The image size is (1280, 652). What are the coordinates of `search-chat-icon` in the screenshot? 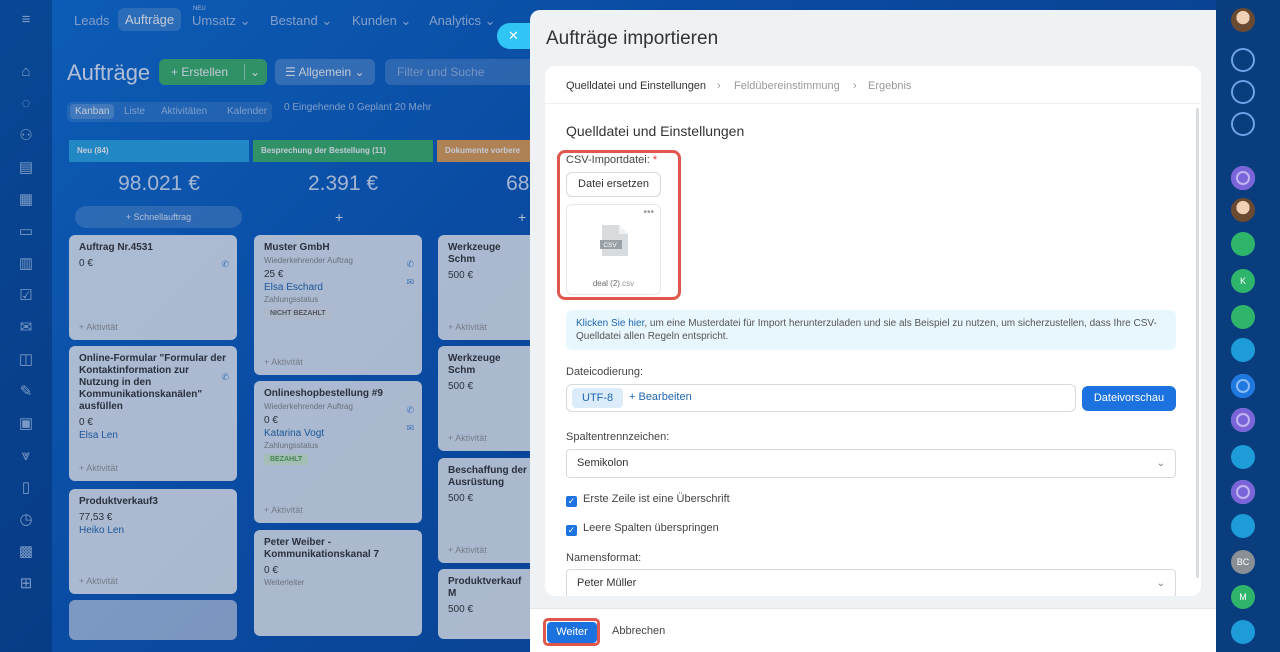 It's located at (1243, 124).